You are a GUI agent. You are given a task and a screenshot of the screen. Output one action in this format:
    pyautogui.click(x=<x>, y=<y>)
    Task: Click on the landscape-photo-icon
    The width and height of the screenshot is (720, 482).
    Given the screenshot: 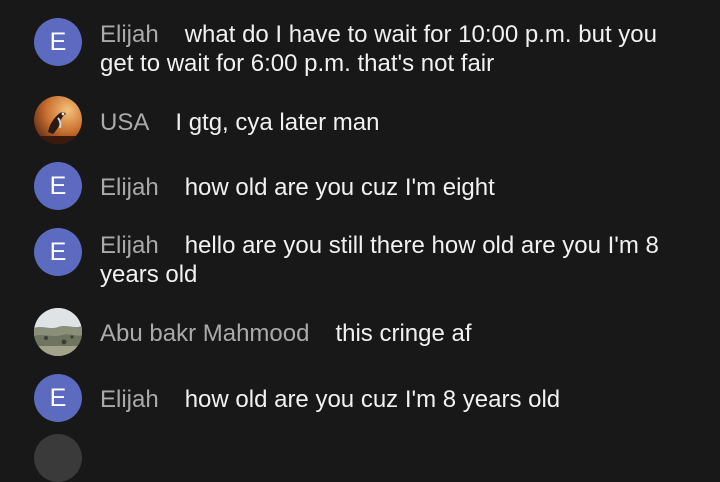 What is the action you would take?
    pyautogui.click(x=58, y=332)
    